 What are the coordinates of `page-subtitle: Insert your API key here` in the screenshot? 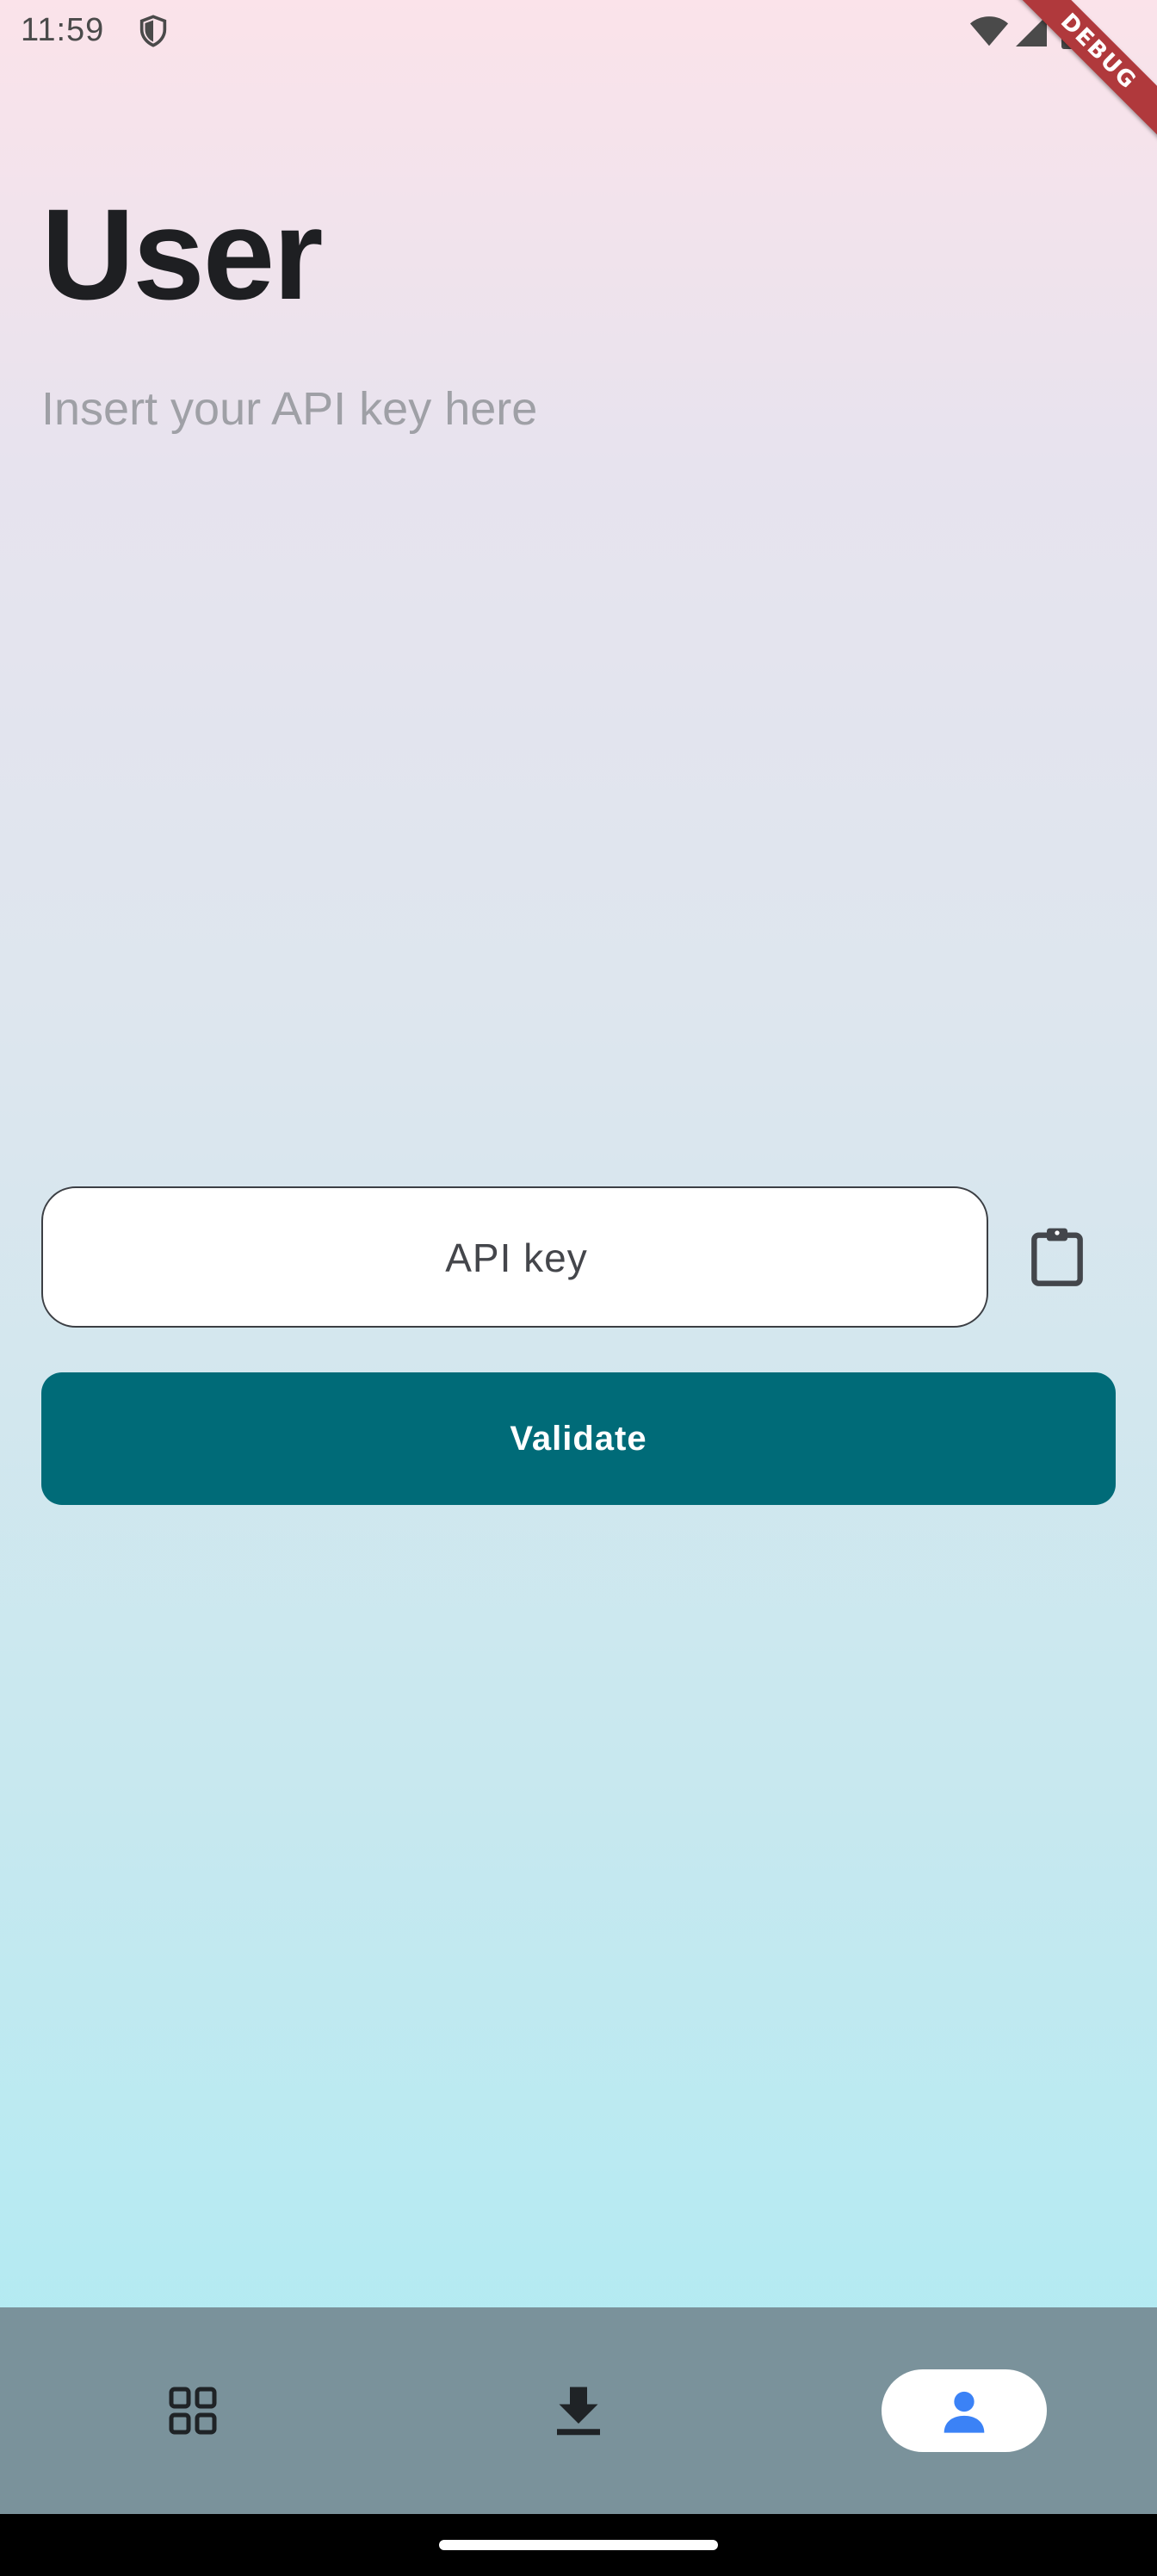 It's located at (289, 409).